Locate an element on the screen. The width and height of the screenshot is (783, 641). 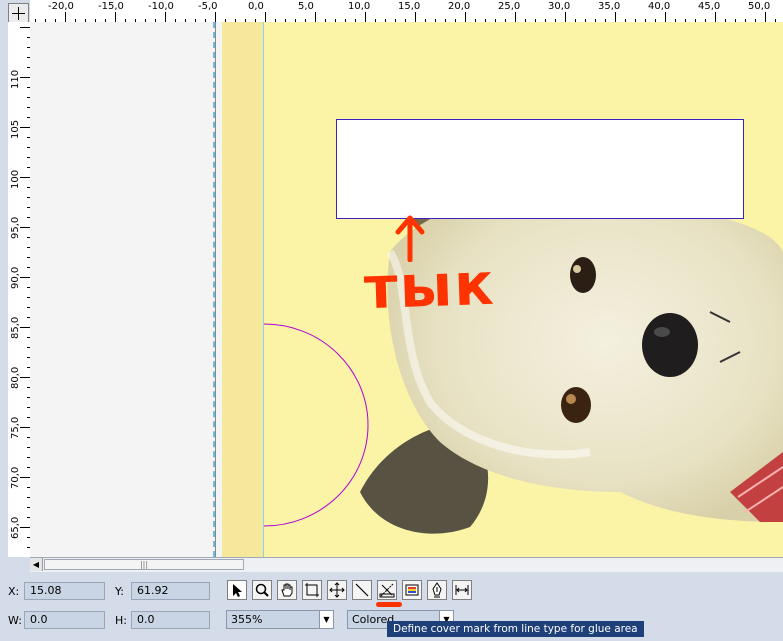
ruler-label: 75,0 is located at coordinates (15, 427).